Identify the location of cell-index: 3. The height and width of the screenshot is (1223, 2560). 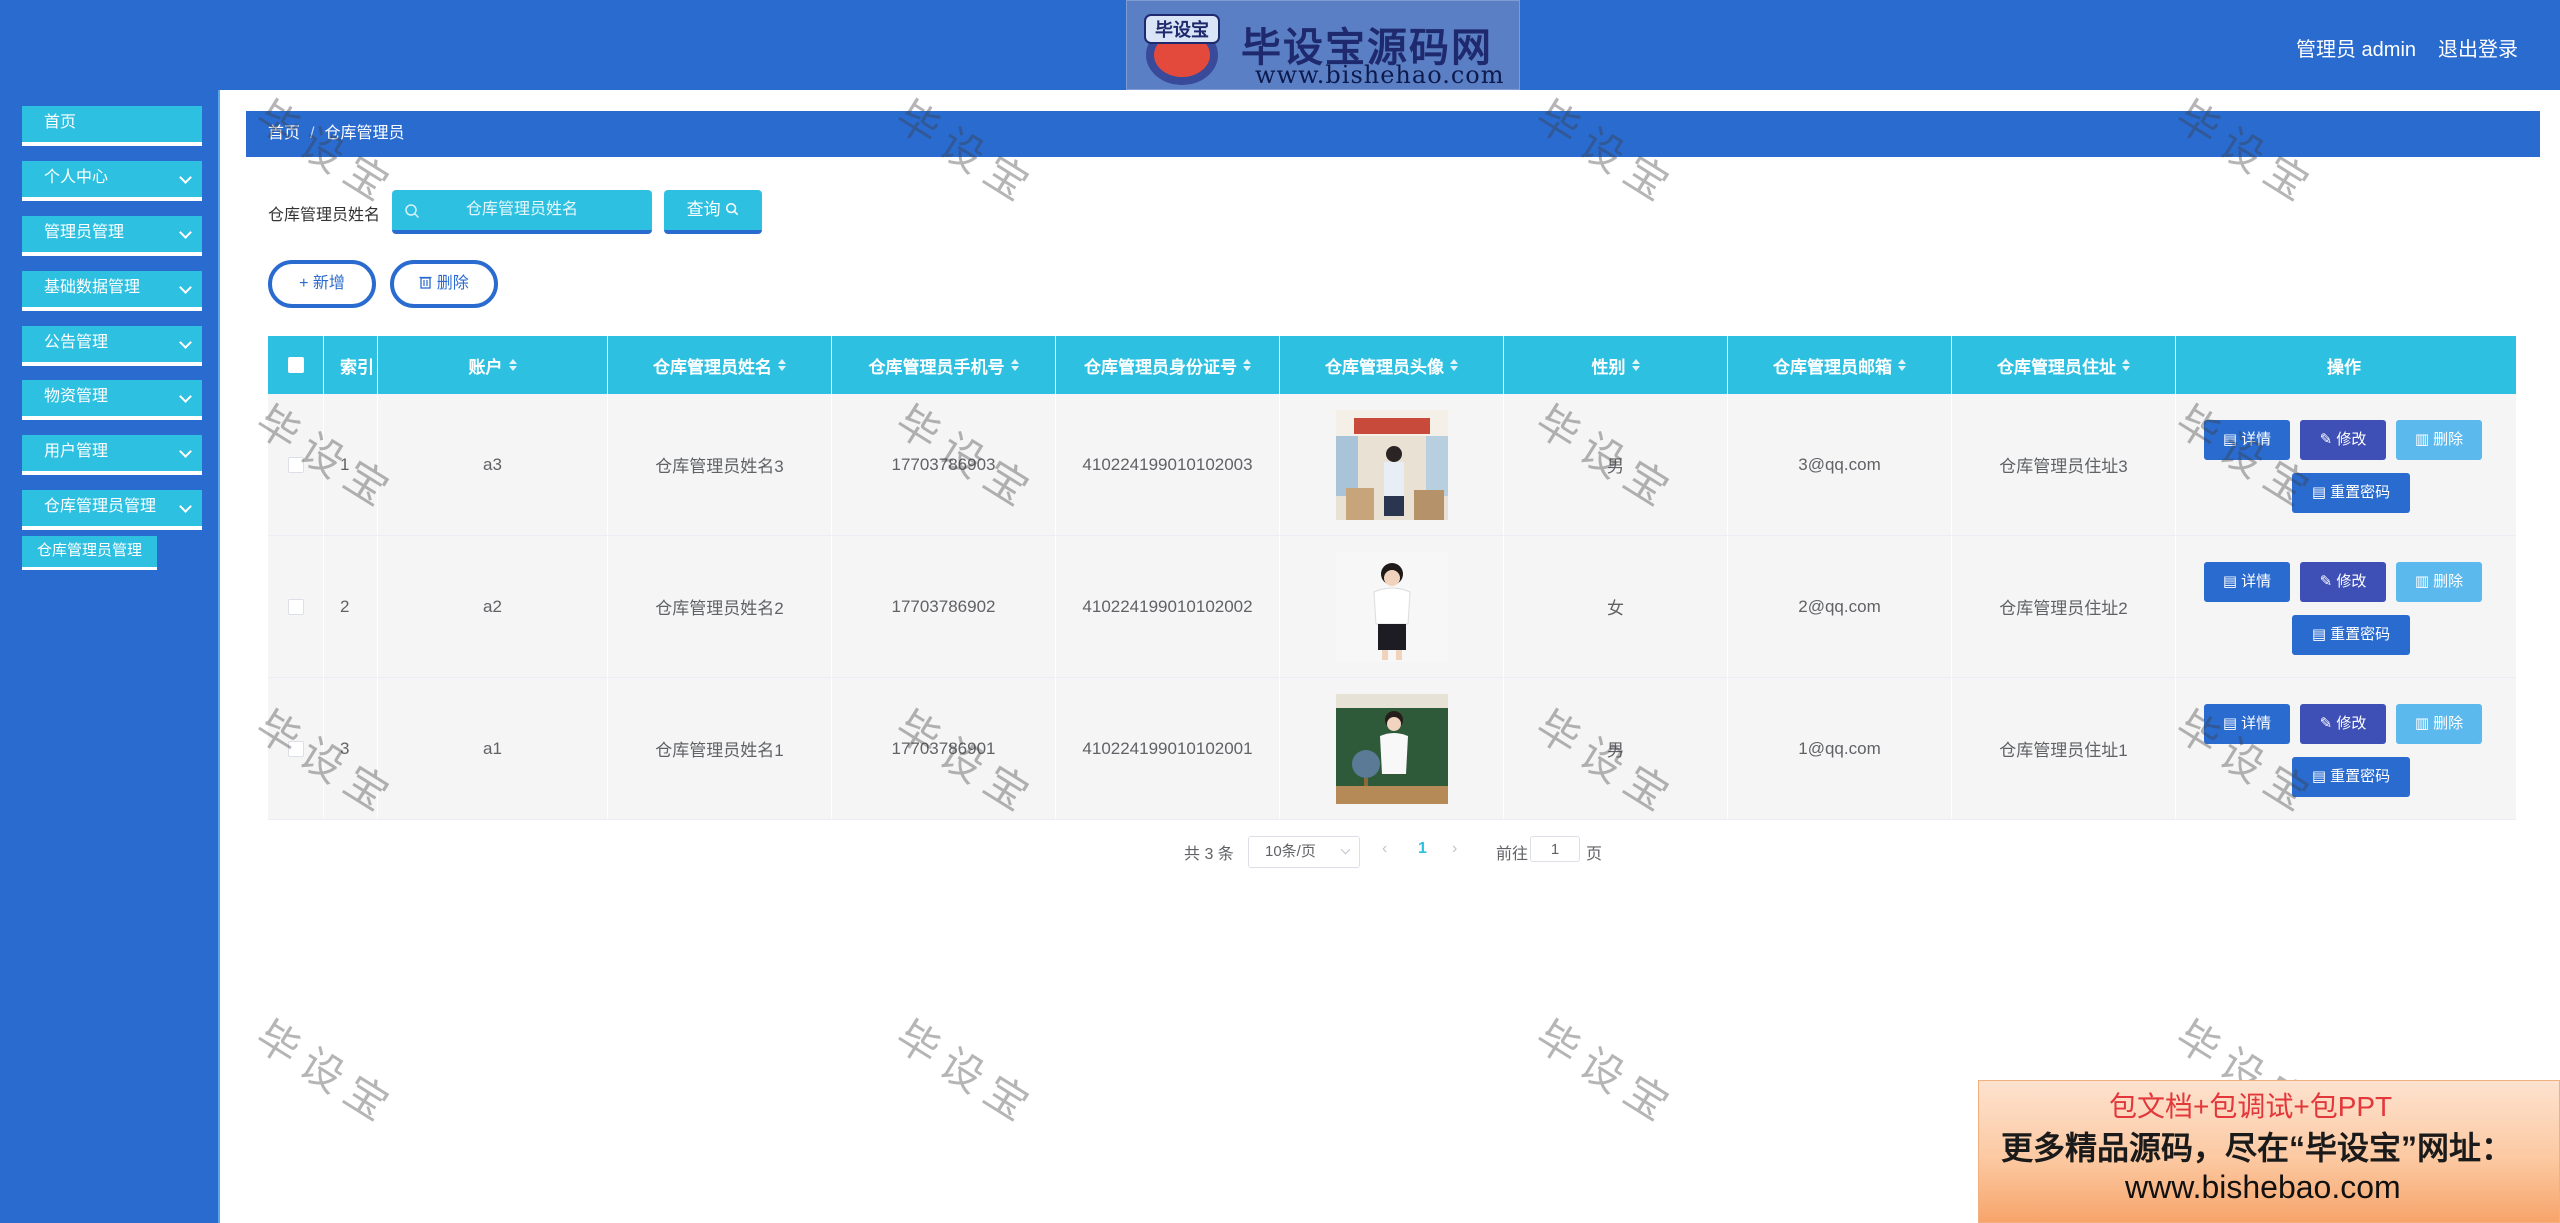
(351, 748).